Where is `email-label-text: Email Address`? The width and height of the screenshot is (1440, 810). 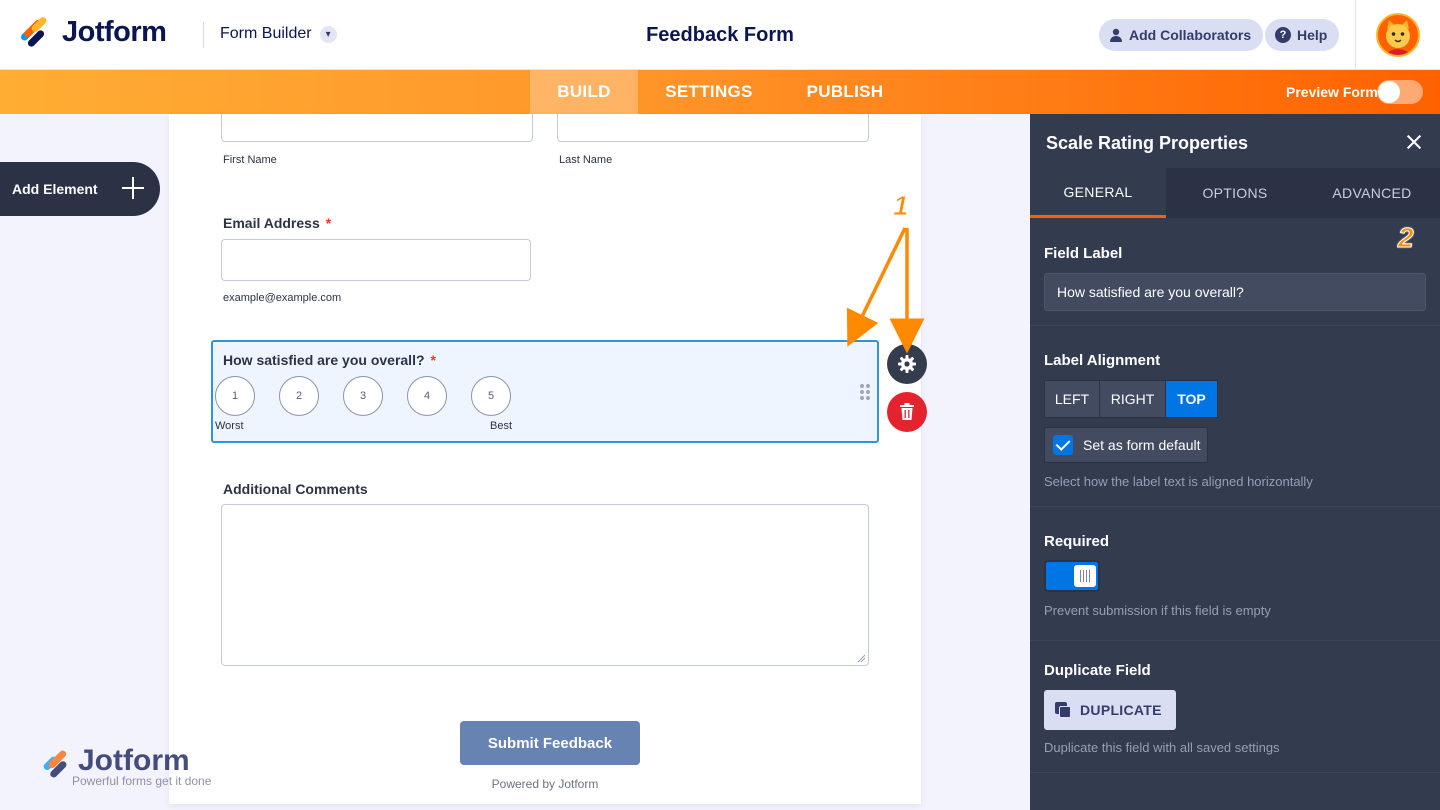
email-label-text: Email Address is located at coordinates (271, 223).